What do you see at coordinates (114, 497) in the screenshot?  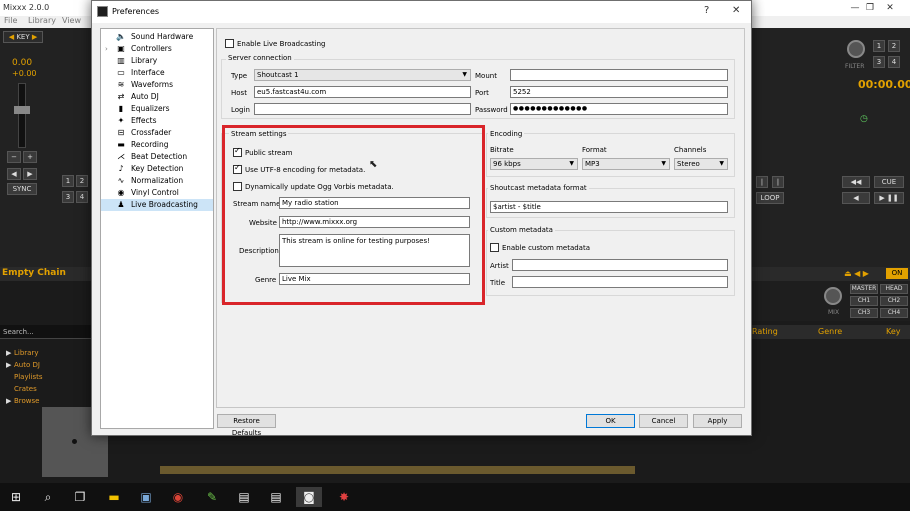 I see `file-explorer-icon: ▬` at bounding box center [114, 497].